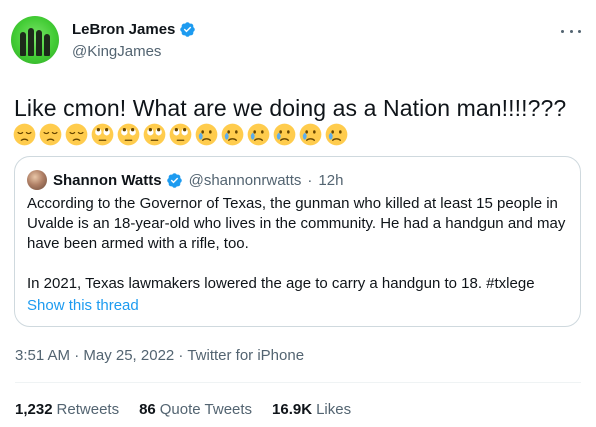 Image resolution: width=596 pixels, height=427 pixels. Describe the element at coordinates (292, 409) in the screenshot. I see `stat-value: 16.9K` at that location.